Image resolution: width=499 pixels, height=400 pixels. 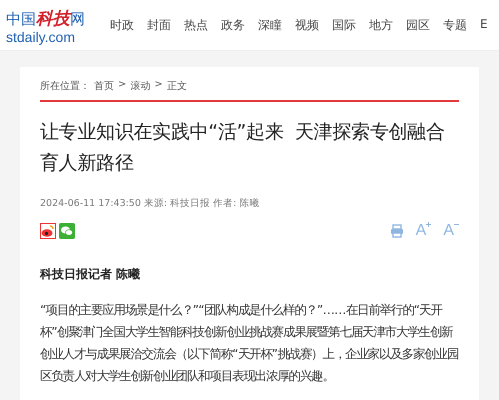 What do you see at coordinates (270, 25) in the screenshot?
I see `nav-link: 深瞳` at bounding box center [270, 25].